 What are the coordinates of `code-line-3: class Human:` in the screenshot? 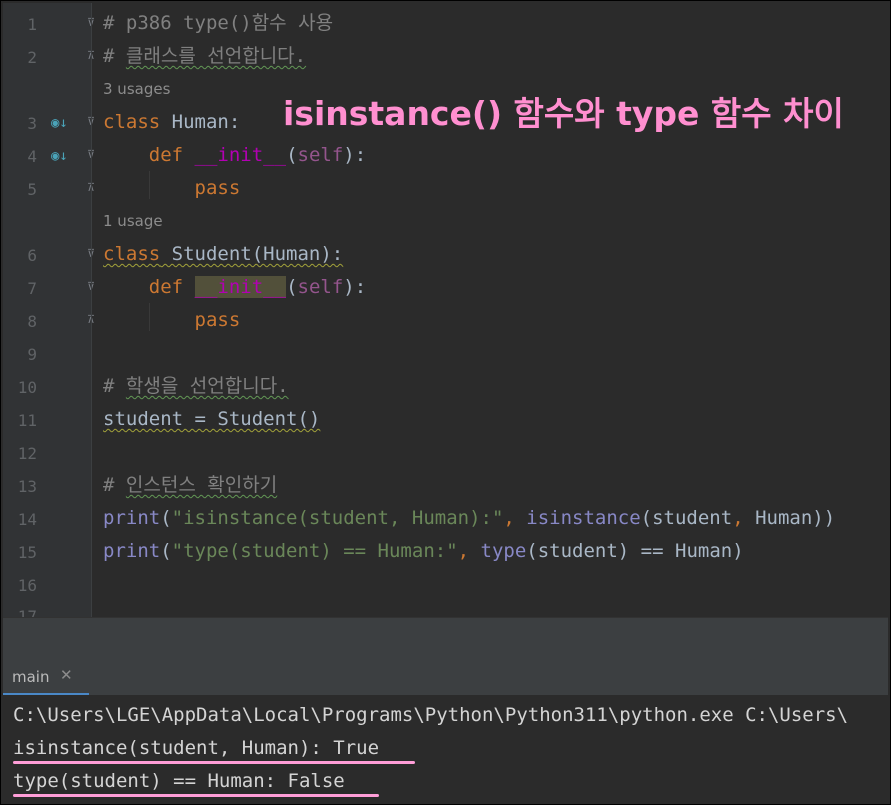 It's located at (171, 122).